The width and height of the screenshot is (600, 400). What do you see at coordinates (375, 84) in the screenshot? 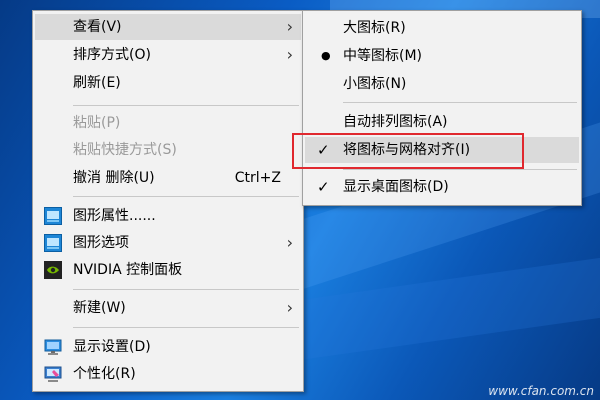
I see `menu-item-label: 小图标(N)` at bounding box center [375, 84].